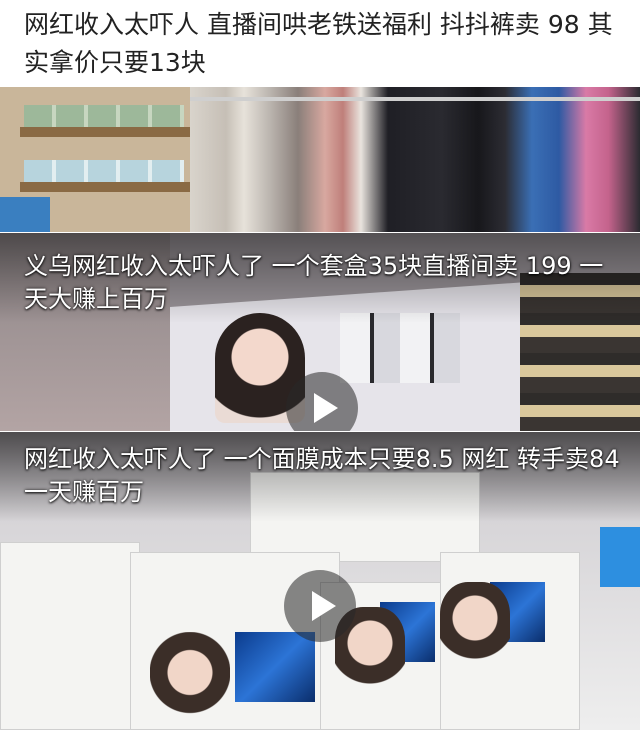 This screenshot has width=640, height=730. What do you see at coordinates (322, 475) in the screenshot?
I see `video-caption: 网红收入太吓人了 一个面膜成本只要8.5 网红 转手卖84 一天赚百万` at bounding box center [322, 475].